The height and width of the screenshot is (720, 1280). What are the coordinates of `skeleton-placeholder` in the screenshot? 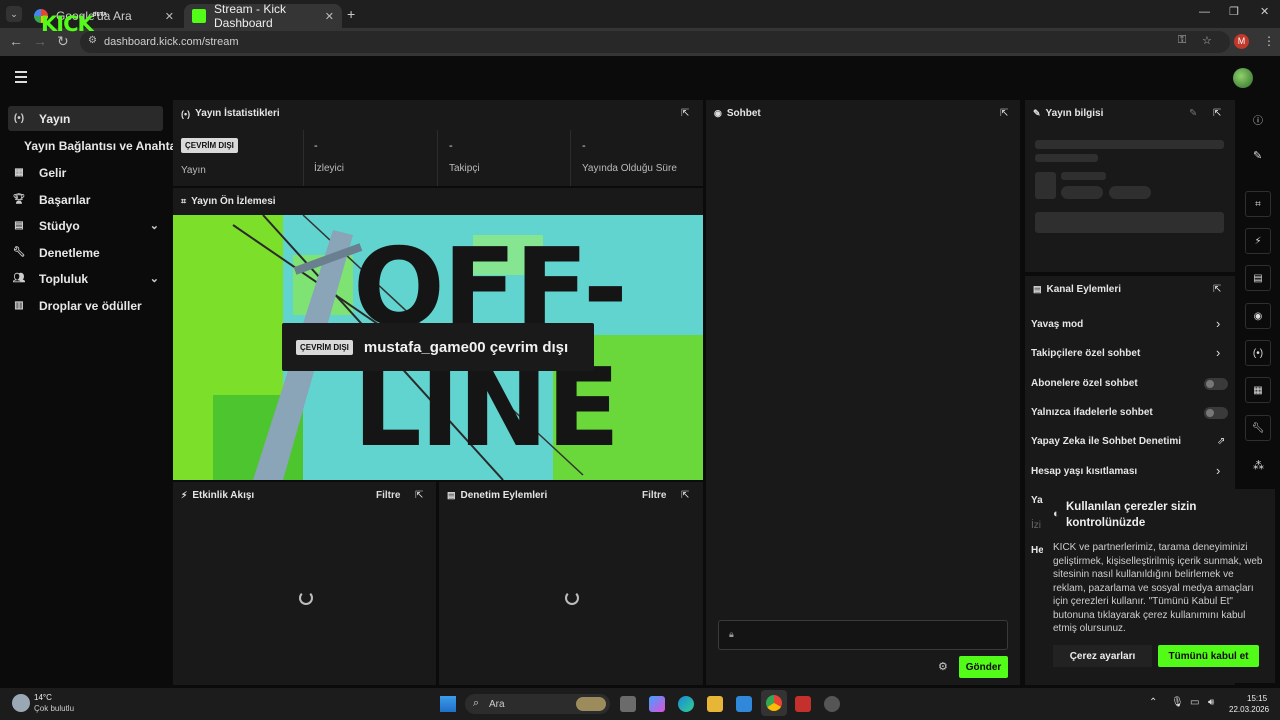 It's located at (1083, 176).